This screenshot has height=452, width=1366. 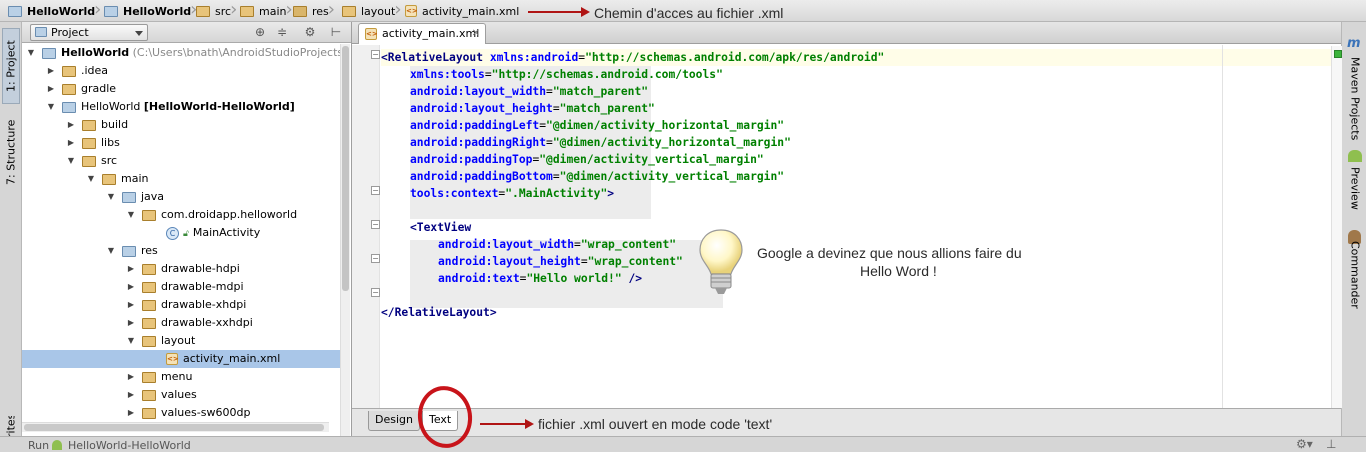 I want to click on tree-item-drawable-hdpi: ▶ drawable-hdpi, so click(x=181, y=269).